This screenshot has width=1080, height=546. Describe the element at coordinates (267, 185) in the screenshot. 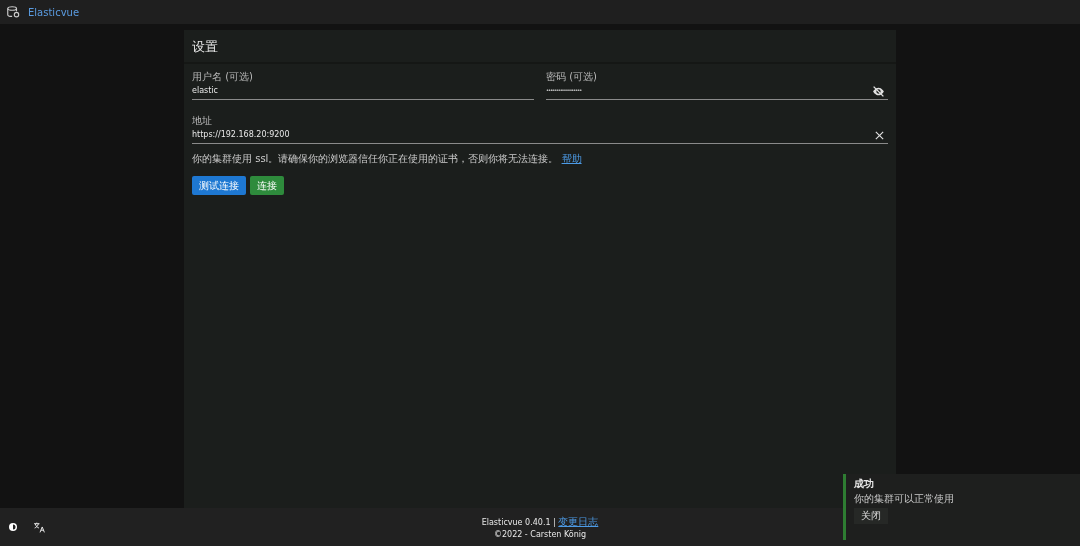

I see `connect-button: 连接` at that location.